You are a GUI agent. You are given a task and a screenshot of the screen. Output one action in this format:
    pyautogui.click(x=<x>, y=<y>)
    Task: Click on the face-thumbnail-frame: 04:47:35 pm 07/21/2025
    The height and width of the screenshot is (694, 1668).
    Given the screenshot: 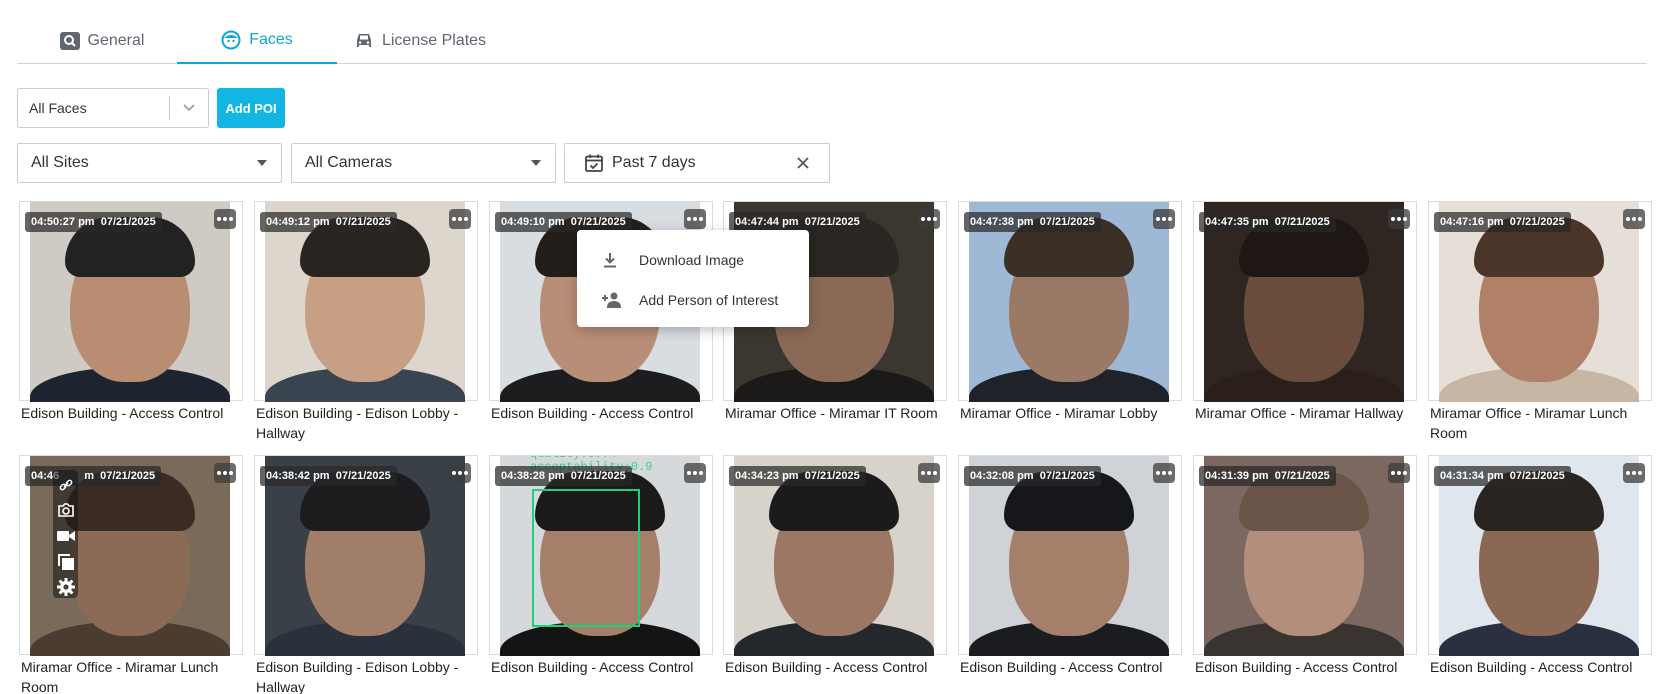 What is the action you would take?
    pyautogui.click(x=1305, y=301)
    